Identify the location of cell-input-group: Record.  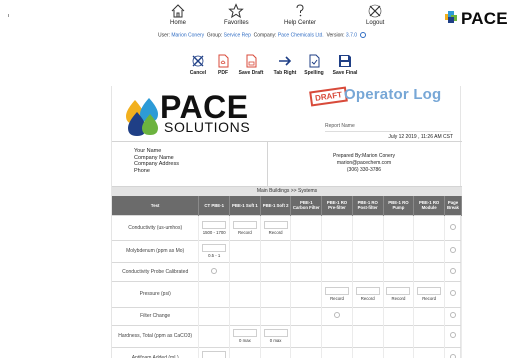
(214, 354).